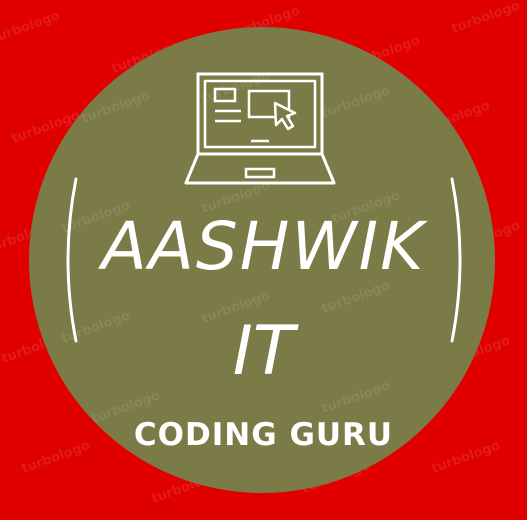 The image size is (527, 520). Describe the element at coordinates (263, 246) in the screenshot. I see `logo-title-line1: AASHWIK` at that location.